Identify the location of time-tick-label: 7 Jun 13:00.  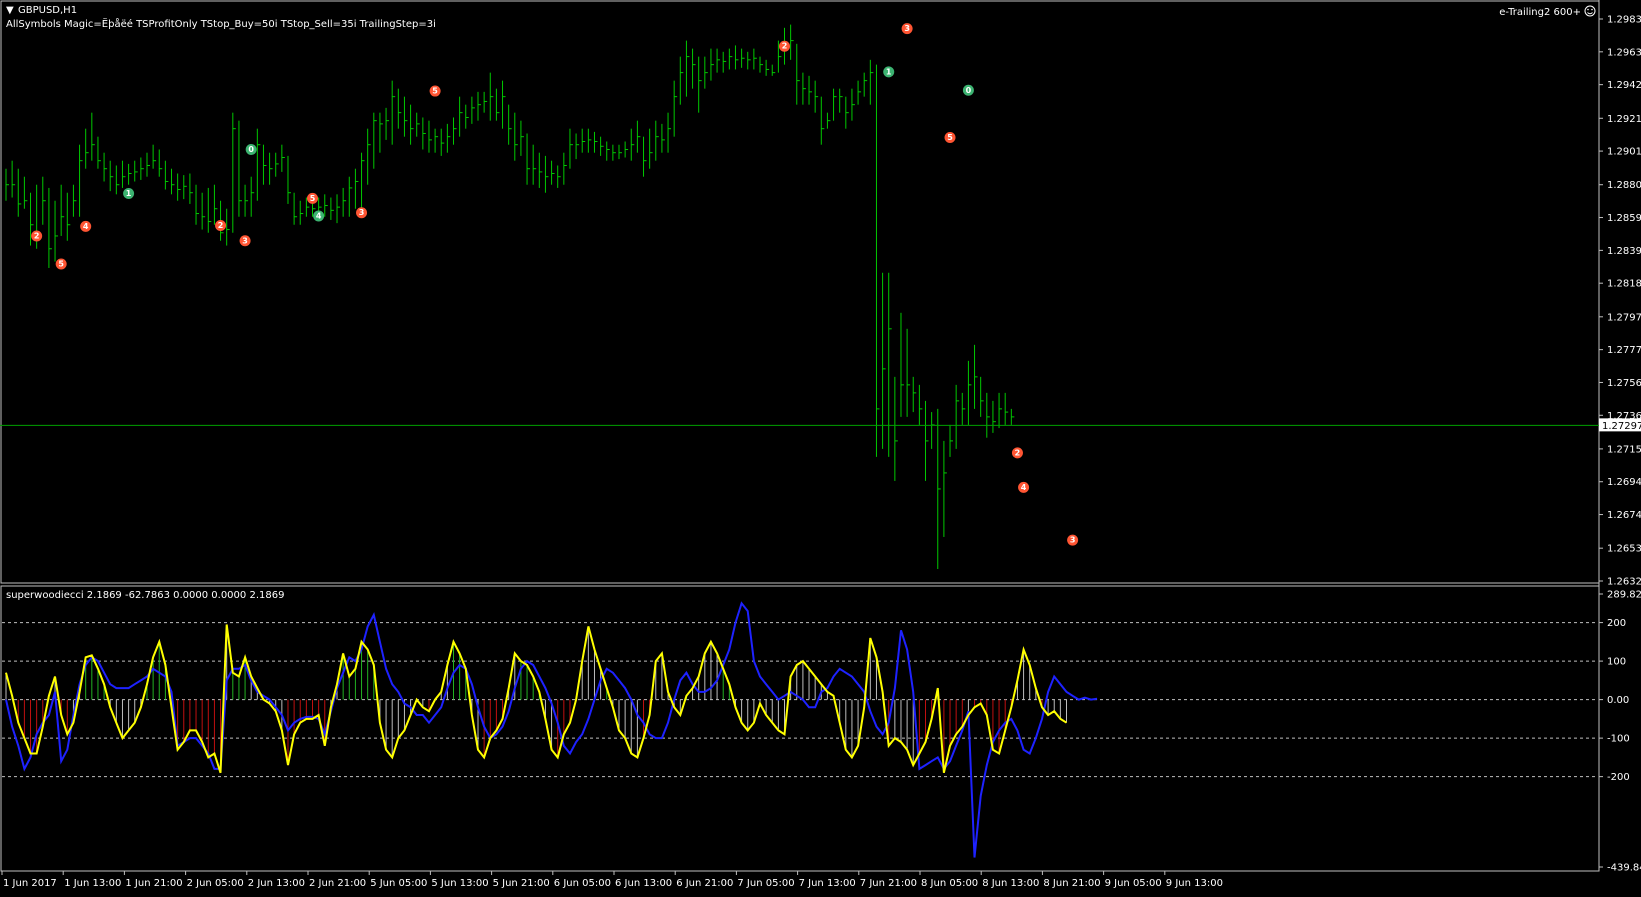
(827, 883).